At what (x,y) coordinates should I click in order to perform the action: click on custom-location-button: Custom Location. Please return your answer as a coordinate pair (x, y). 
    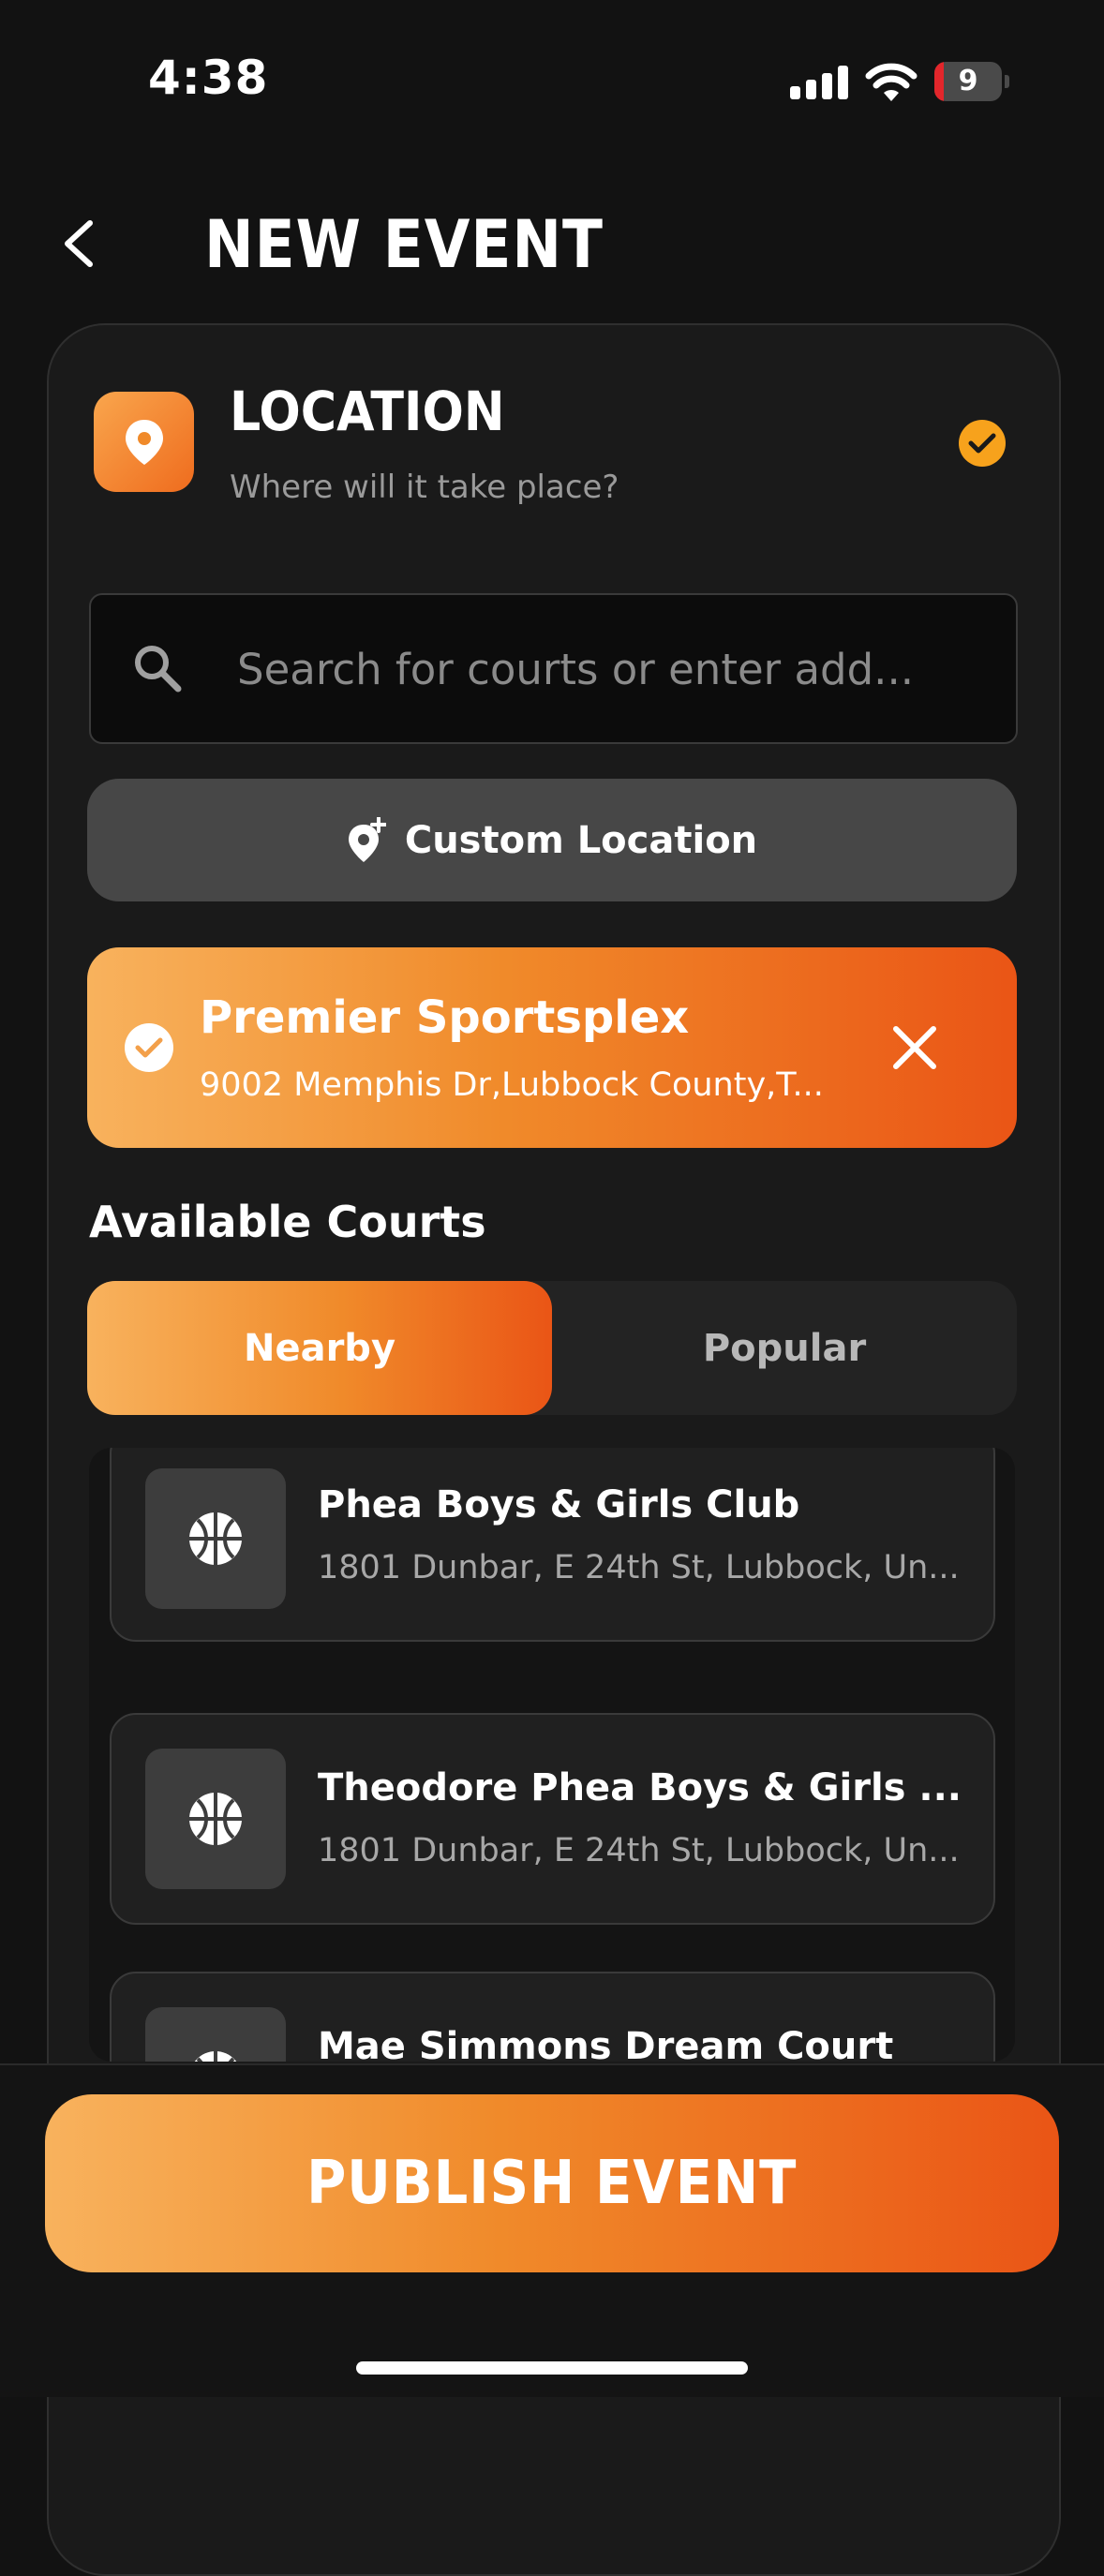
    Looking at the image, I should click on (552, 840).